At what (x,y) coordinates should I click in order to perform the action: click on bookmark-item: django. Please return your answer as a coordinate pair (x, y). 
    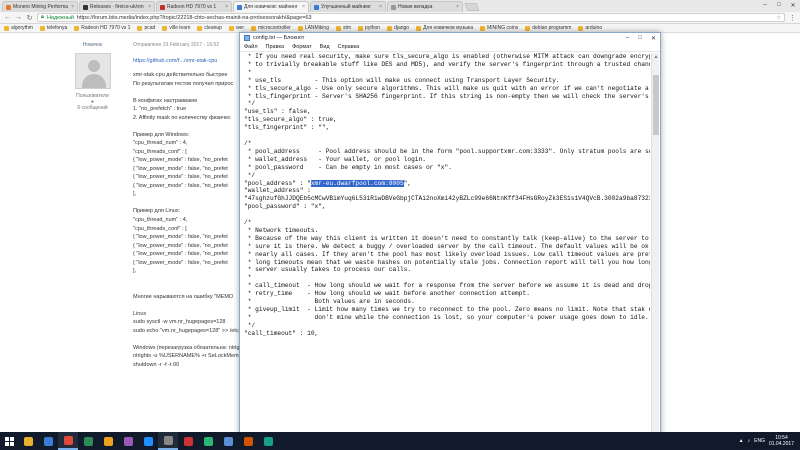
    Looking at the image, I should click on (398, 28).